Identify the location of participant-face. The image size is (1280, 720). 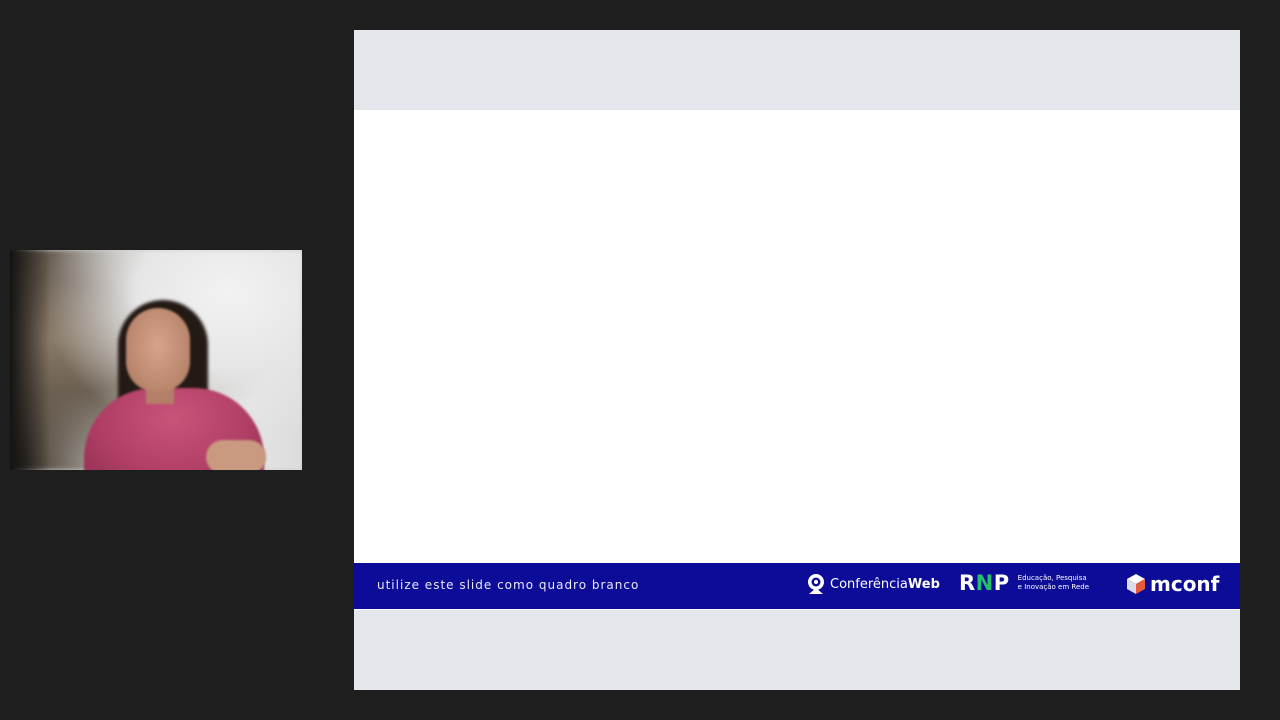
(158, 350).